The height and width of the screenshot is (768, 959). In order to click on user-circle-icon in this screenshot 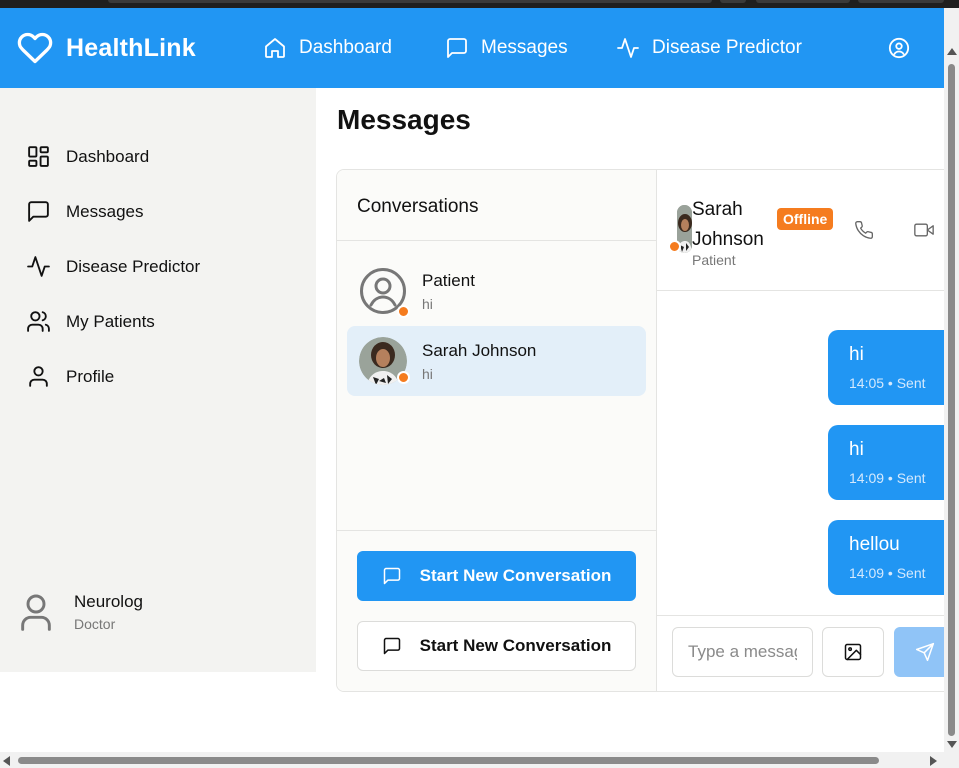, I will do `click(899, 48)`.